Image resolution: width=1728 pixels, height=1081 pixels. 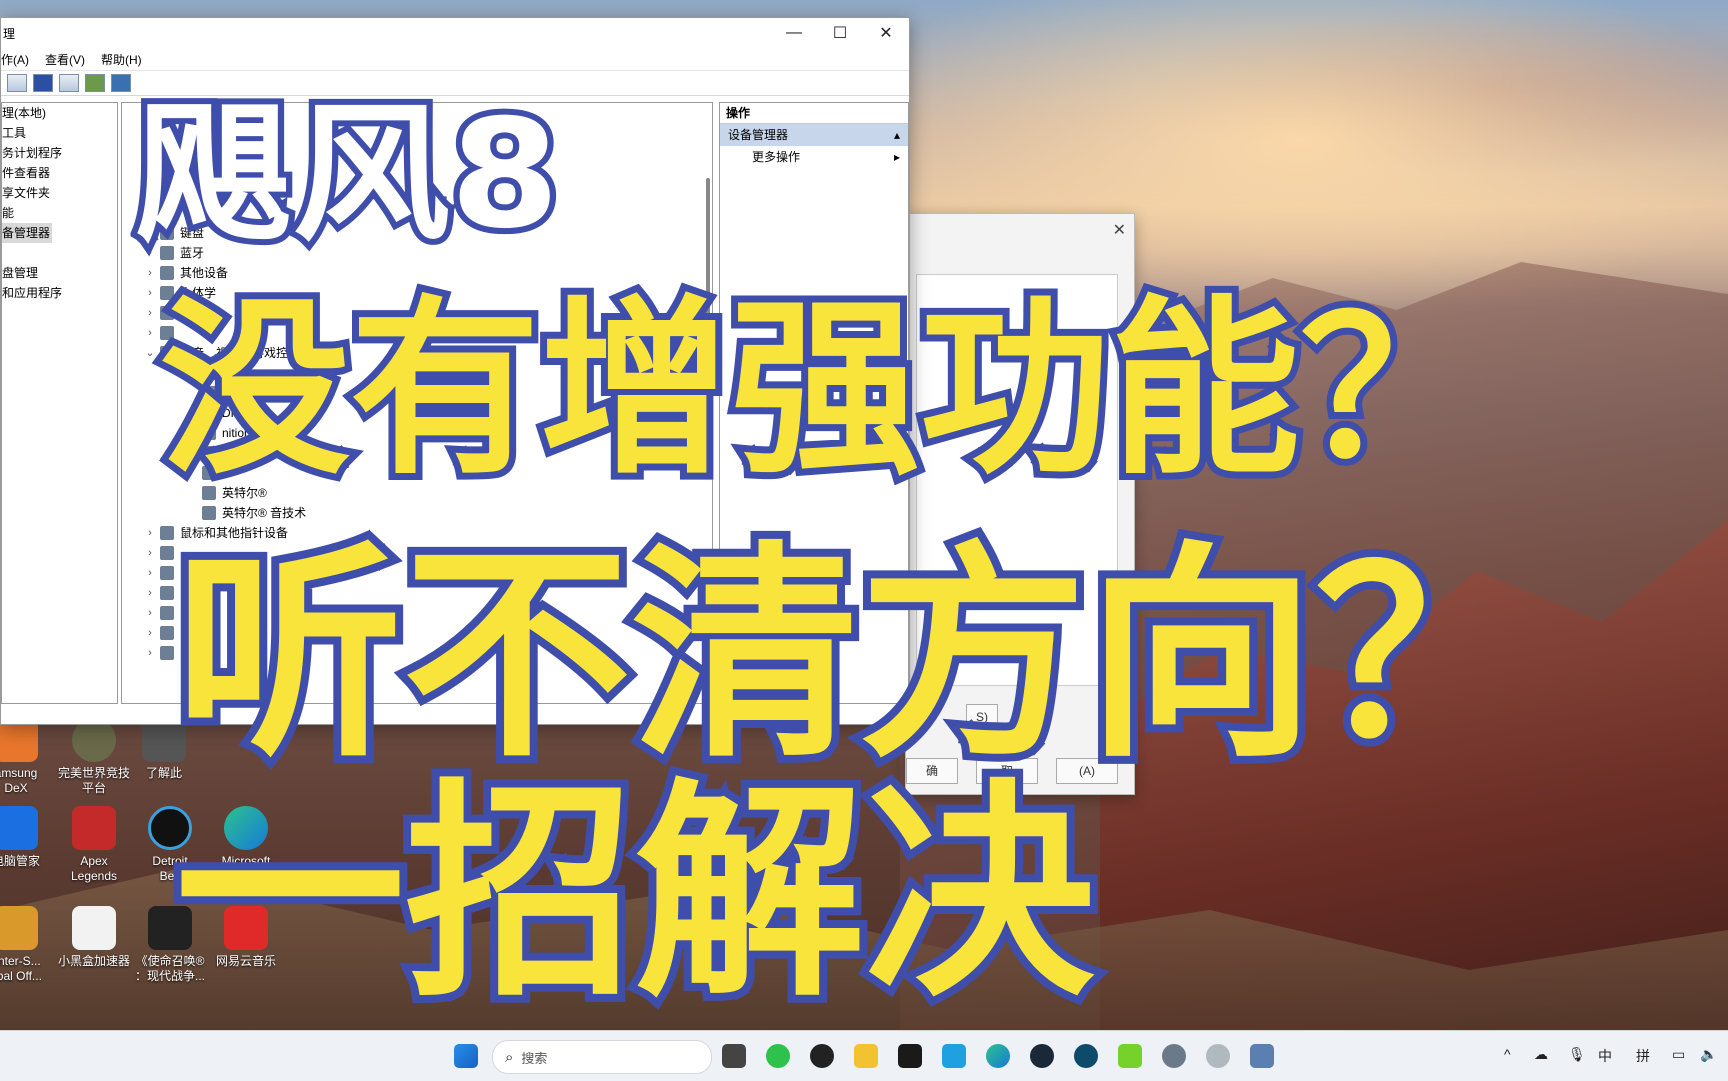 What do you see at coordinates (822, 1056) in the screenshot?
I see `qq-icon` at bounding box center [822, 1056].